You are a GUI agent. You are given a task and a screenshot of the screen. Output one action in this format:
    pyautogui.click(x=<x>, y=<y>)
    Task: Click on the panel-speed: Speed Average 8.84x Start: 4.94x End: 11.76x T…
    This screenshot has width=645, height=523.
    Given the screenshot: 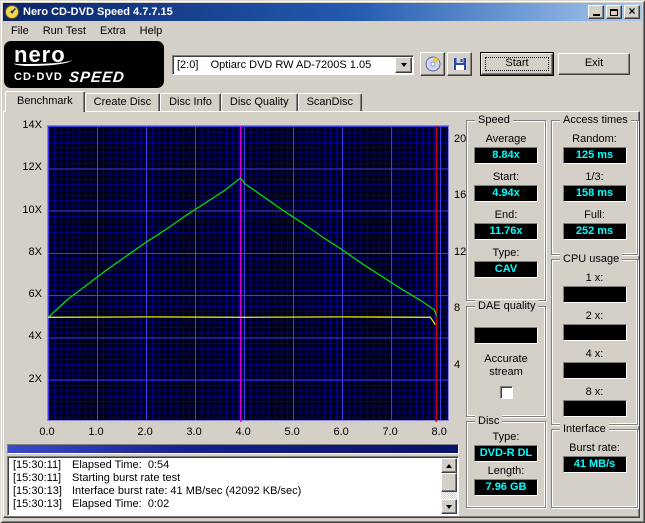 What is the action you would take?
    pyautogui.click(x=506, y=207)
    